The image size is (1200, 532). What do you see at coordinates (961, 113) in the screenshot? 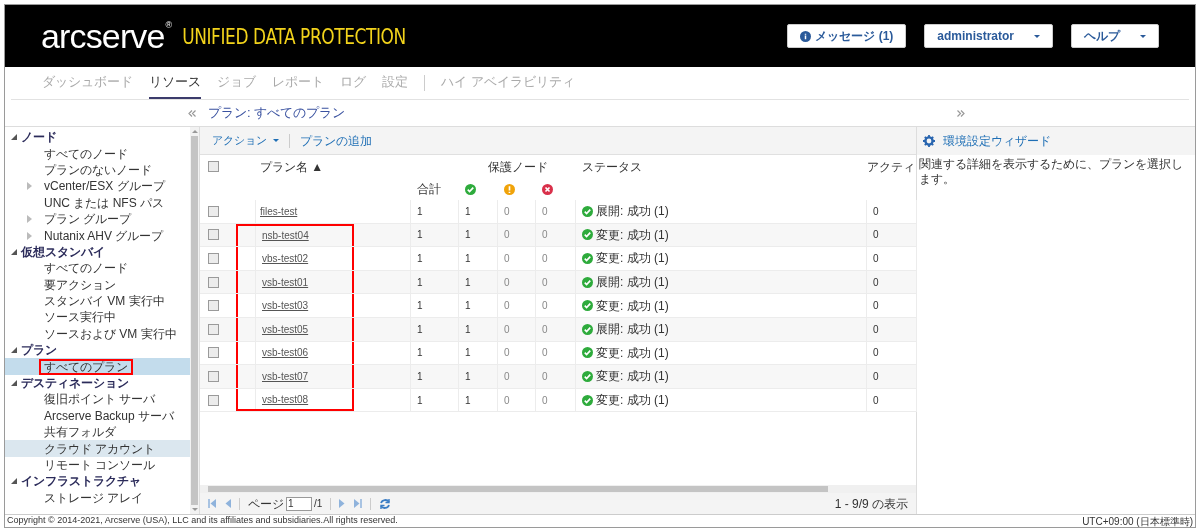
I see `expand-icon` at bounding box center [961, 113].